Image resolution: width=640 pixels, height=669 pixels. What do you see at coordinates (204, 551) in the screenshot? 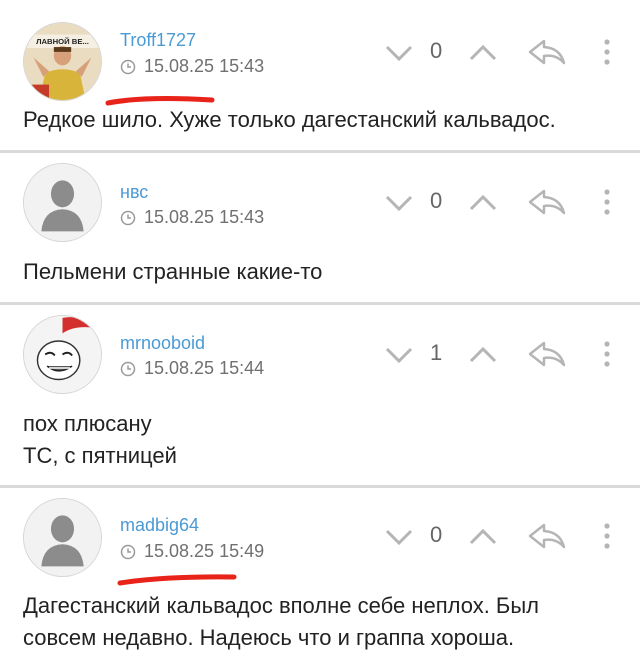
I see `timestamp: 15.08.25 15:49` at bounding box center [204, 551].